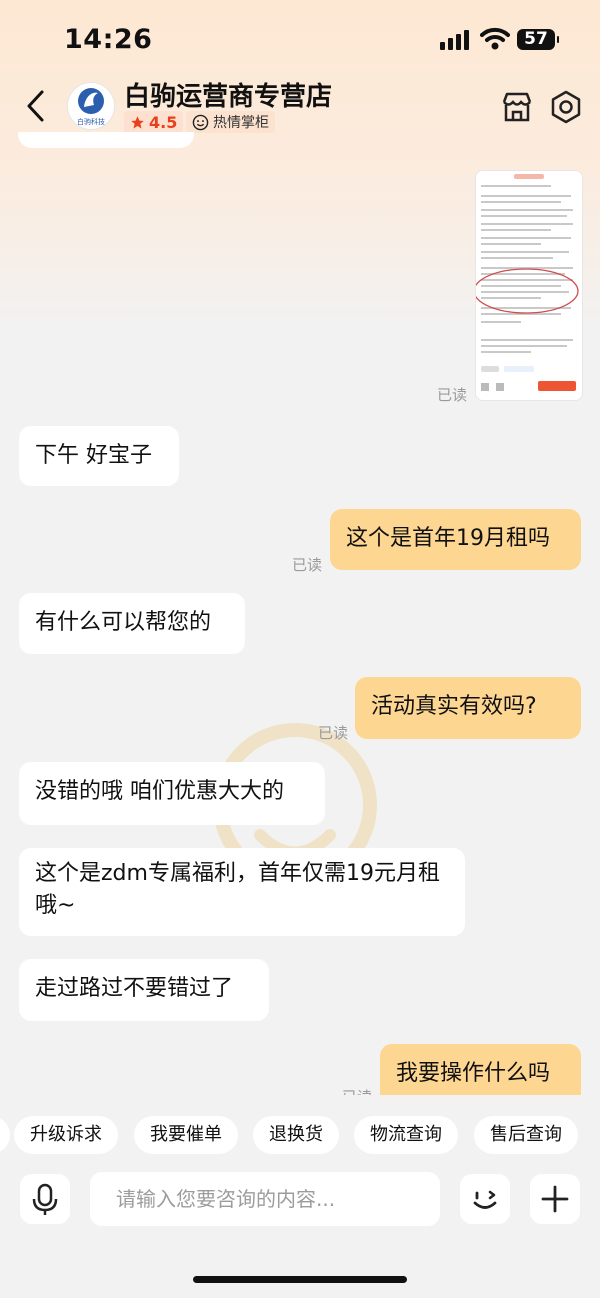  Describe the element at coordinates (566, 107) in the screenshot. I see `settings-icon` at that location.